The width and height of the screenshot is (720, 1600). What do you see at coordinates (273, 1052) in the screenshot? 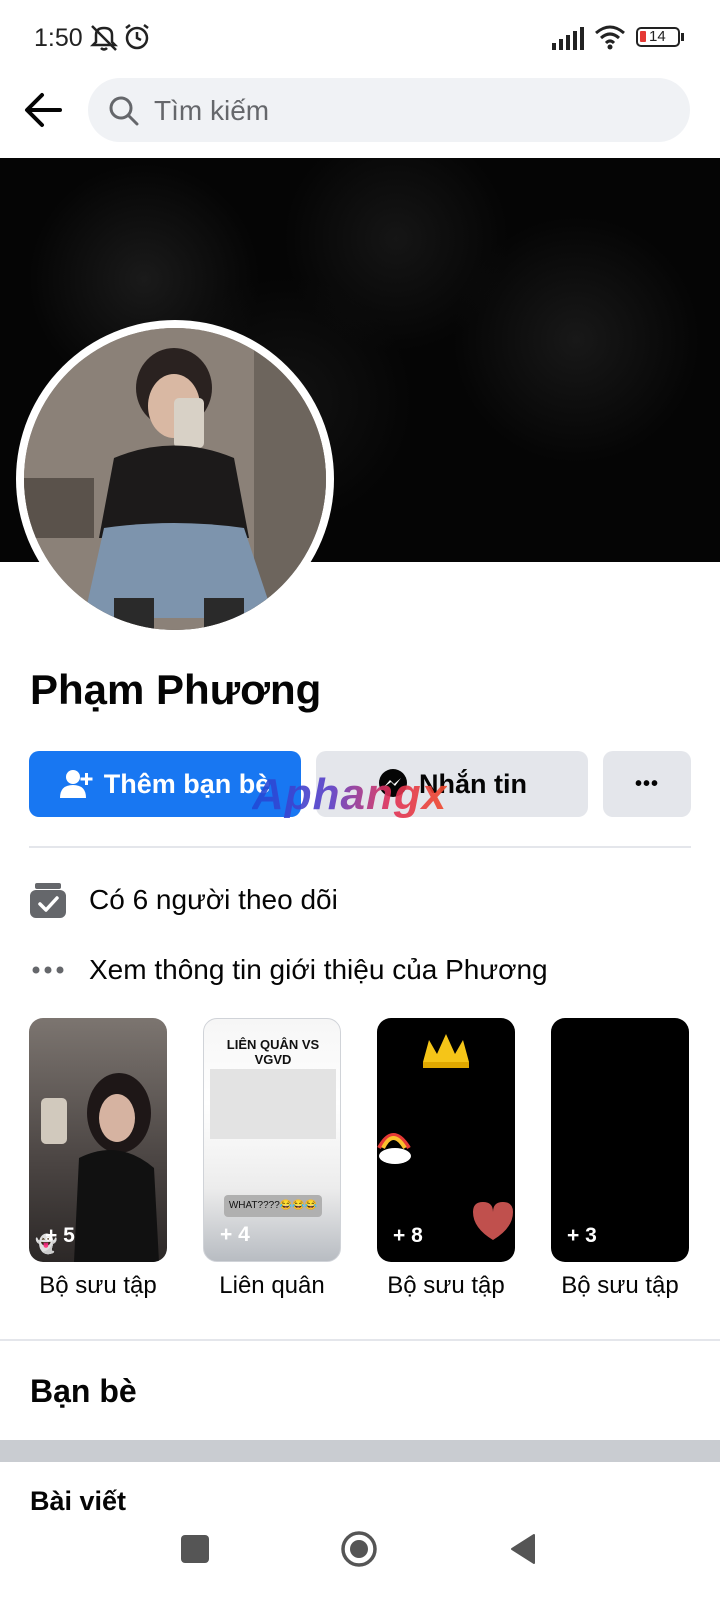
I see `featured-caption-top: LIÊN QUÂN VS VGVD` at bounding box center [273, 1052].